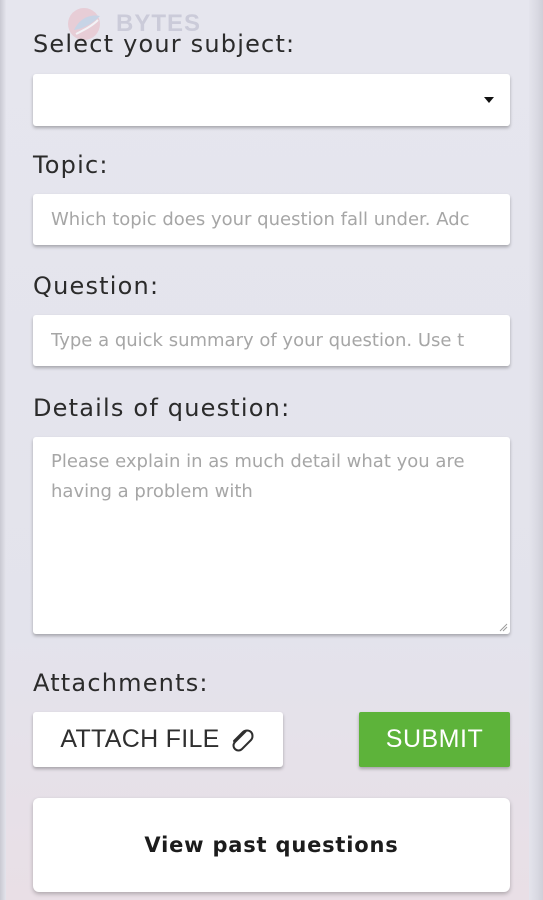  I want to click on subject-label: Select your subject:, so click(164, 44).